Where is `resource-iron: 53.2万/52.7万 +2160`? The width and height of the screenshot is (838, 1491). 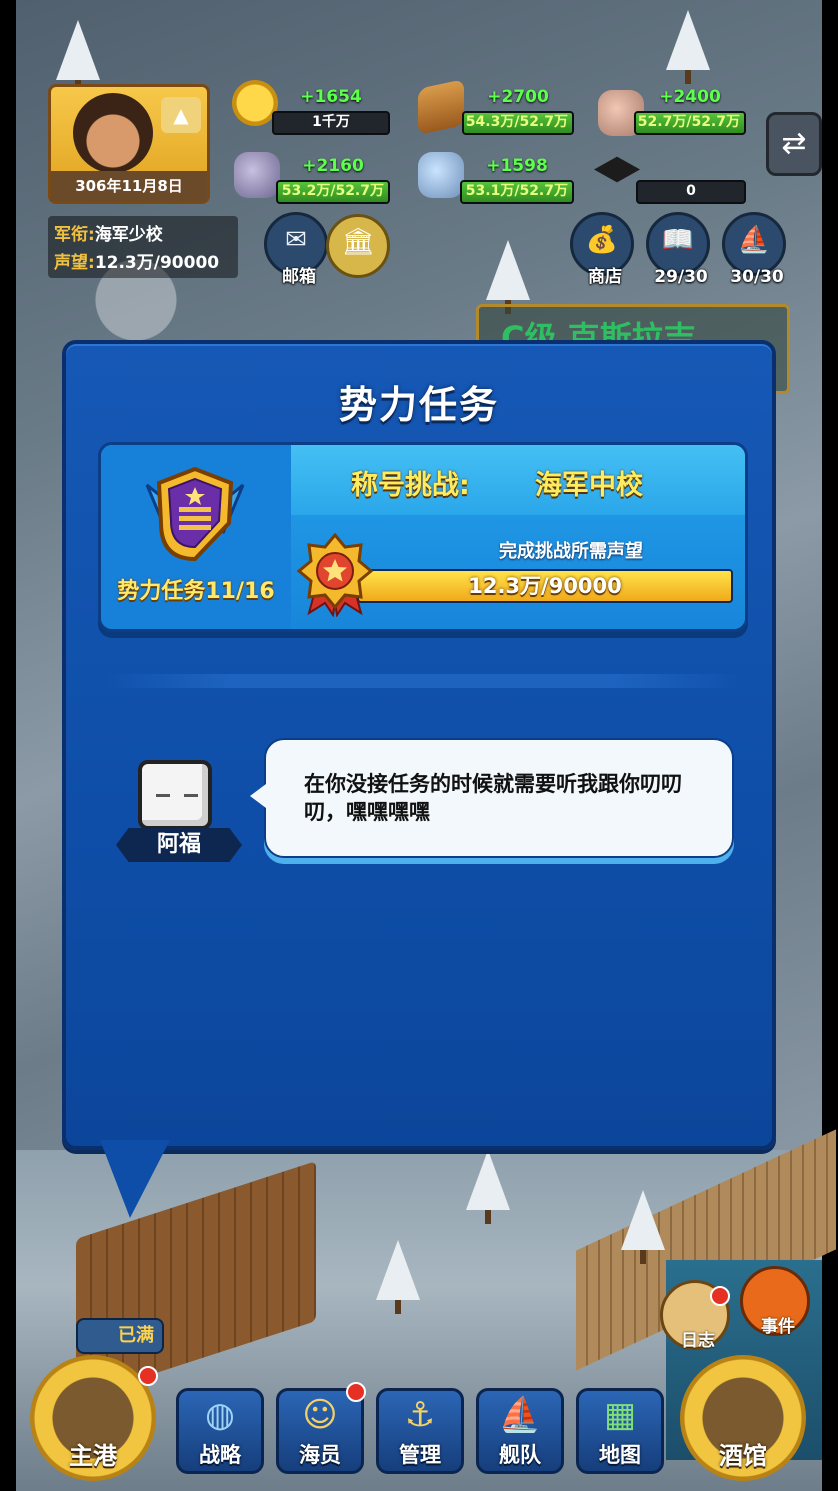
resource-iron: 53.2万/52.7万 +2160 is located at coordinates (333, 182).